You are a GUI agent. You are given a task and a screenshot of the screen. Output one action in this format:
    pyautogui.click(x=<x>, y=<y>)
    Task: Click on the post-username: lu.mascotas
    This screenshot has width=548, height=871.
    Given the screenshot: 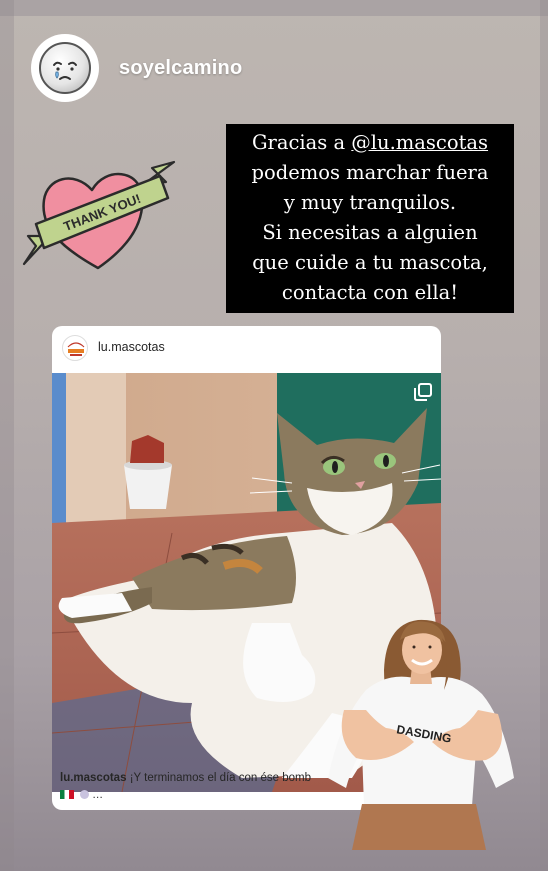 What is the action you would take?
    pyautogui.click(x=131, y=347)
    